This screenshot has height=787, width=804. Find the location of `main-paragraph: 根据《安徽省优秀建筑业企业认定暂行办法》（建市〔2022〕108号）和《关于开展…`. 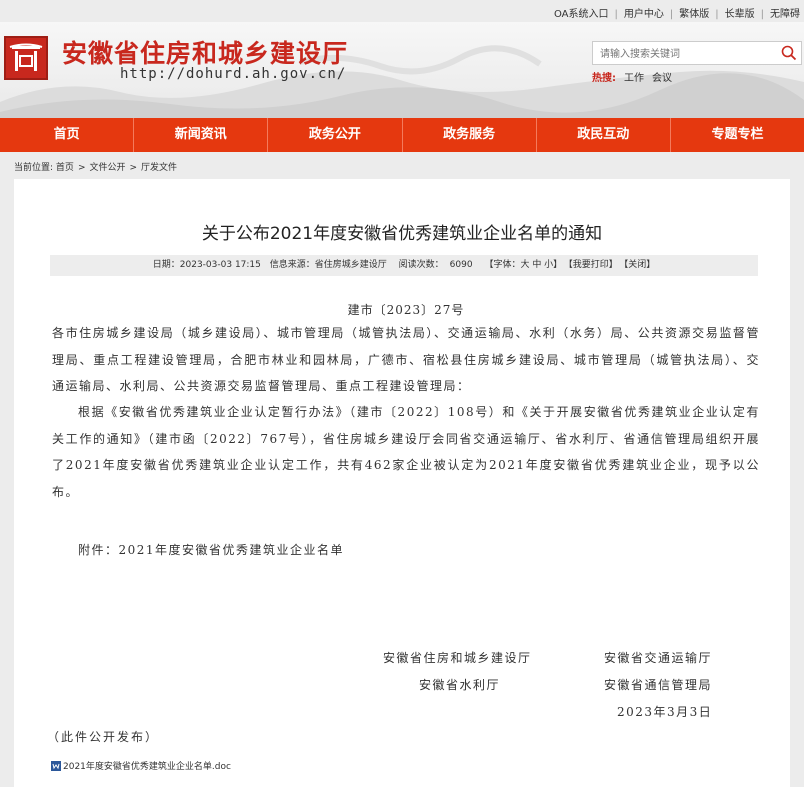

main-paragraph: 根据《安徽省优秀建筑业企业认定暂行办法》（建市〔2022〕108号）和《关于开展… is located at coordinates (406, 452).